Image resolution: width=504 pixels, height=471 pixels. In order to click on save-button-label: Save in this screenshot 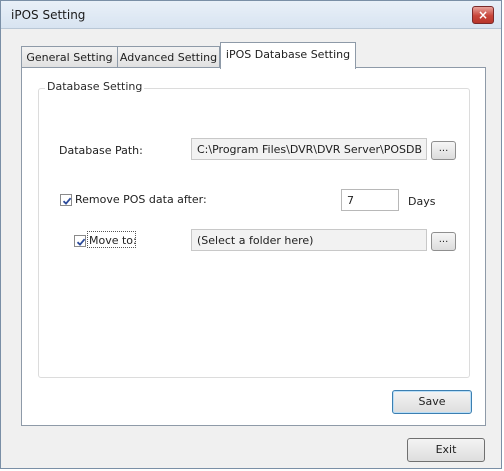, I will do `click(432, 401)`.